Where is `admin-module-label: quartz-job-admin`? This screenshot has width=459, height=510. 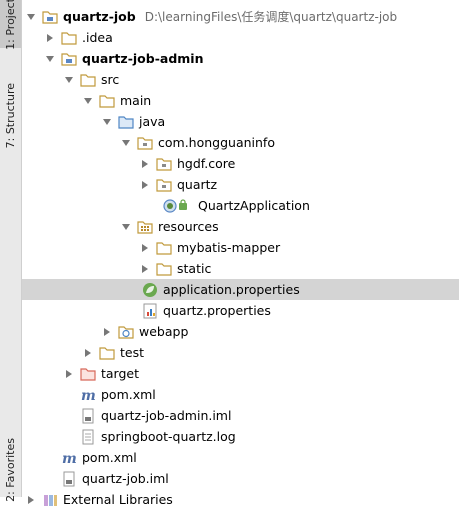 admin-module-label: quartz-job-admin is located at coordinates (143, 58).